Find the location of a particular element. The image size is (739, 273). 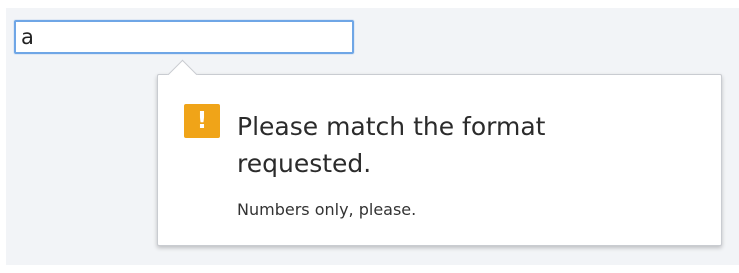

validation-hint: Numbers only, please. is located at coordinates (327, 209).